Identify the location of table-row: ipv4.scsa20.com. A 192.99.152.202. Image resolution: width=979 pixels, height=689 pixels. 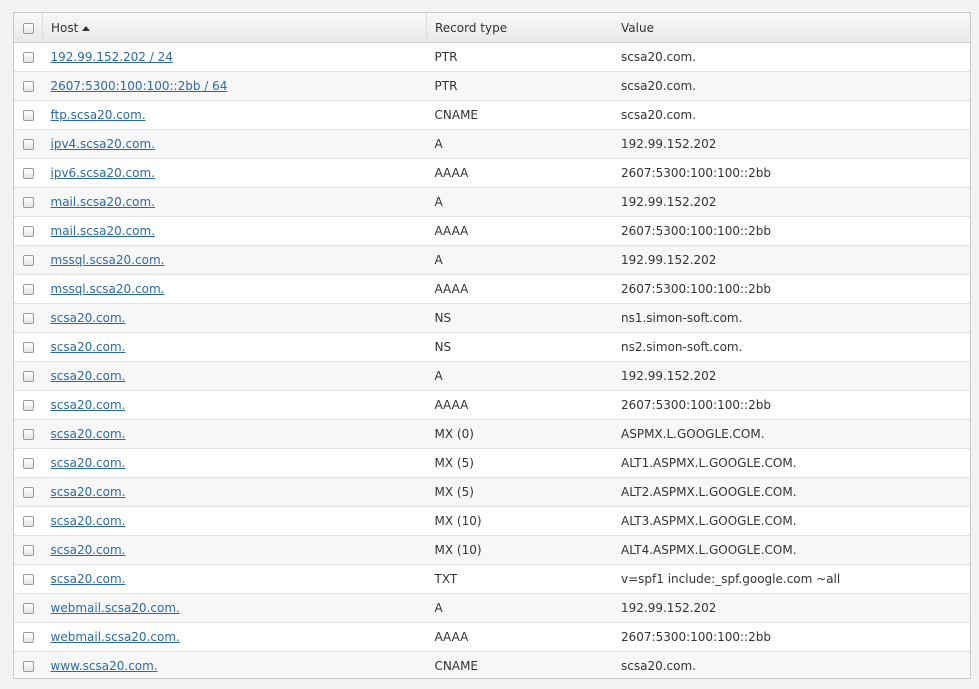
(492, 144).